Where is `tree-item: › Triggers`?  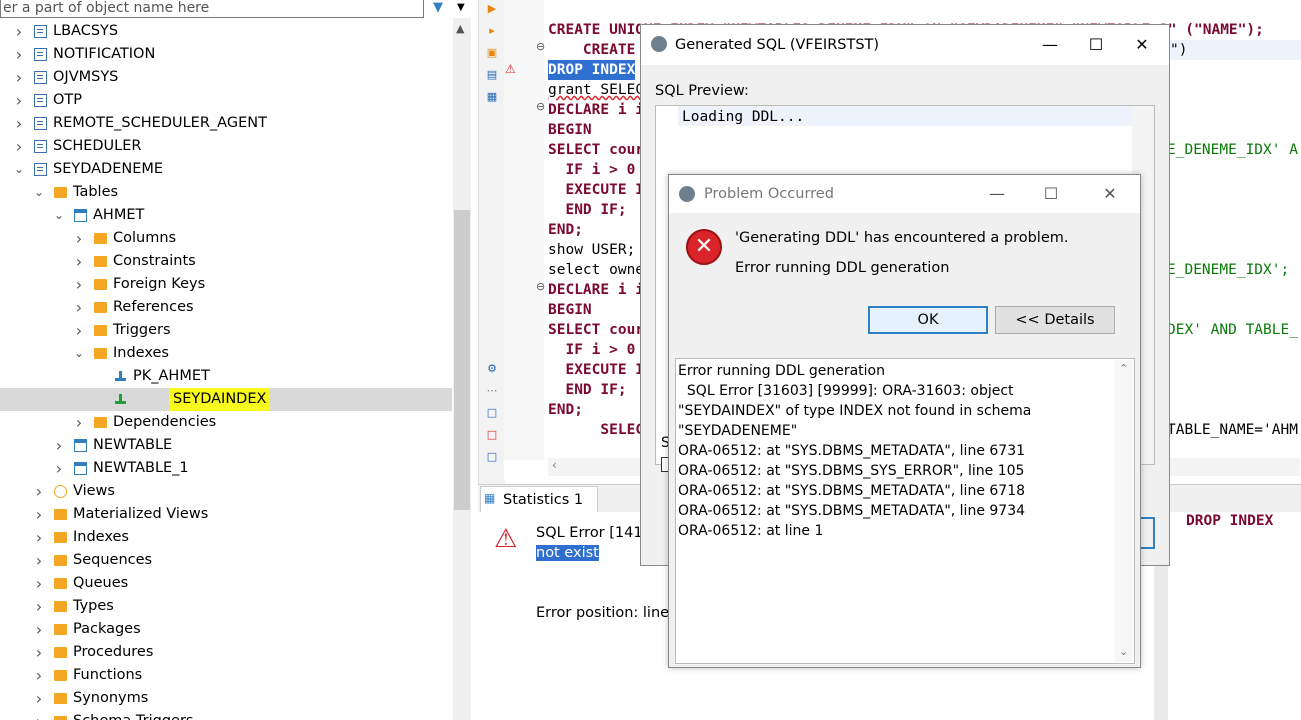 tree-item: › Triggers is located at coordinates (226, 330).